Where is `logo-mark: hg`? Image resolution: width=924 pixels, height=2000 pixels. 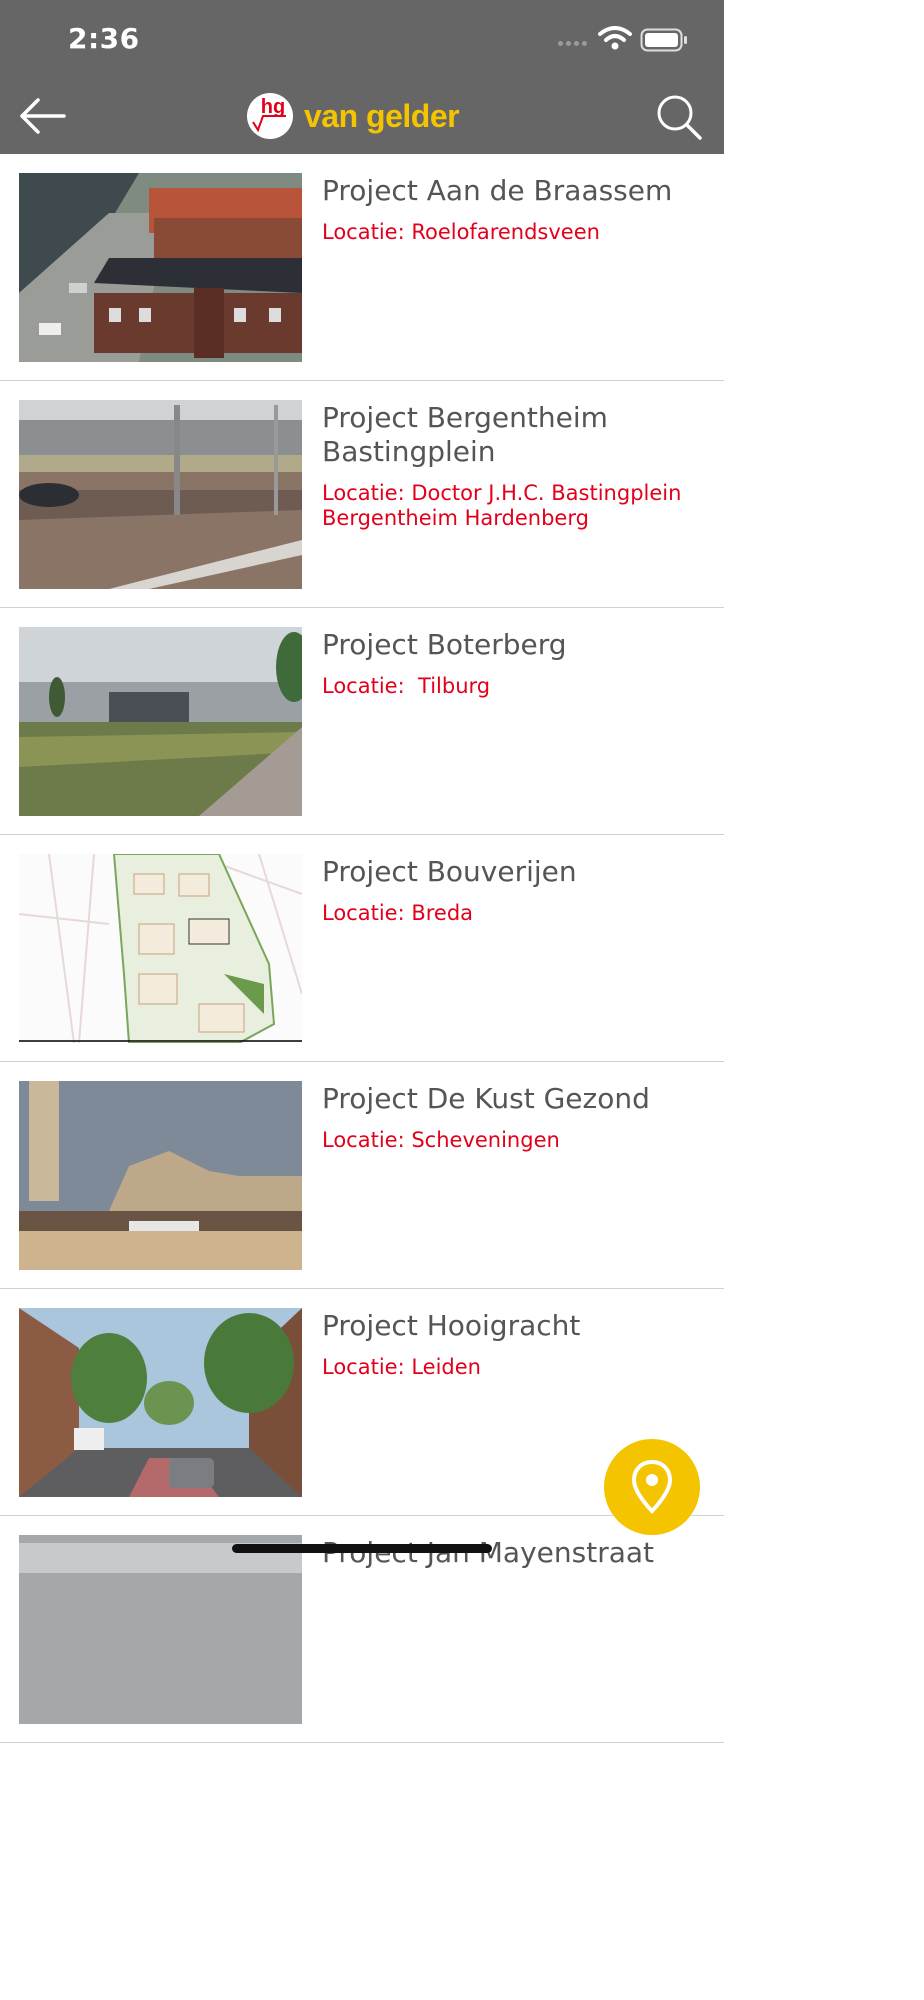
logo-mark: hg is located at coordinates (270, 116).